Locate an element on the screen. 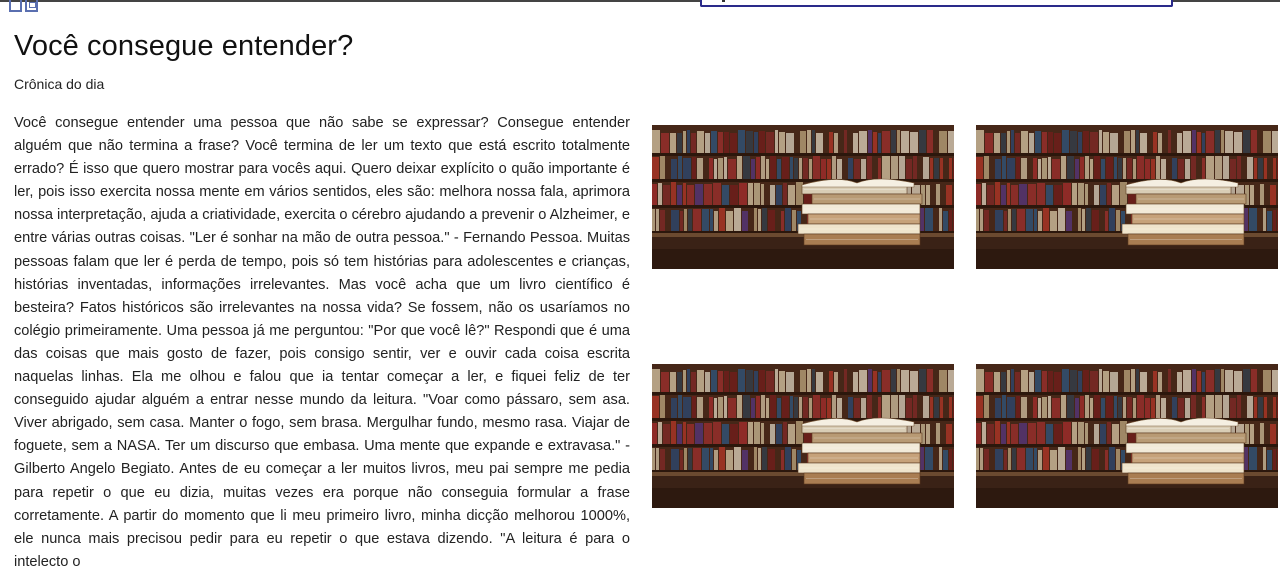 The height and width of the screenshot is (574, 1280). page-subtitle: Crônica do dia is located at coordinates (59, 84).